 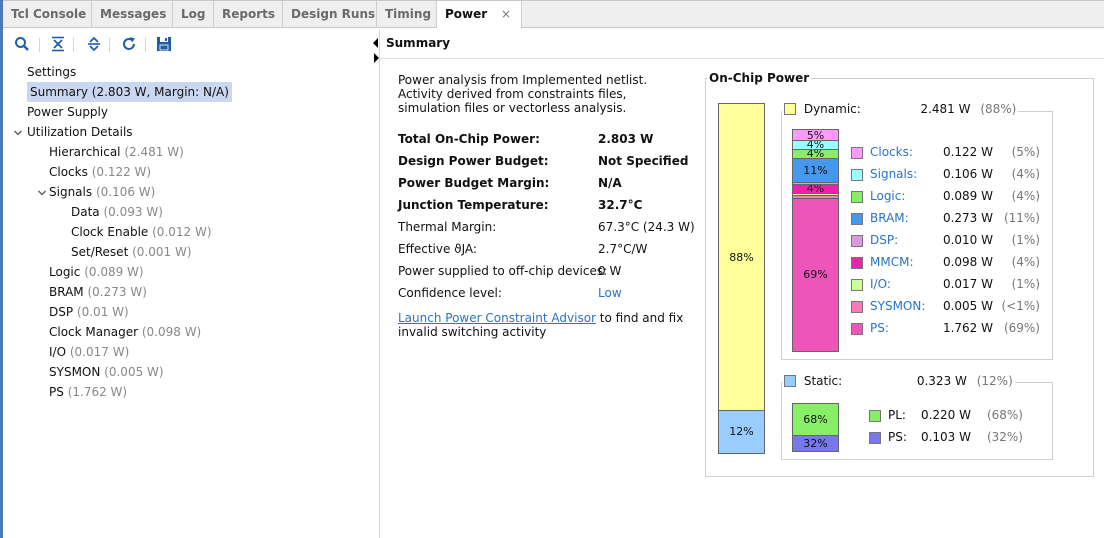 What do you see at coordinates (857, 263) in the screenshot?
I see `legend-swatch-mmcm` at bounding box center [857, 263].